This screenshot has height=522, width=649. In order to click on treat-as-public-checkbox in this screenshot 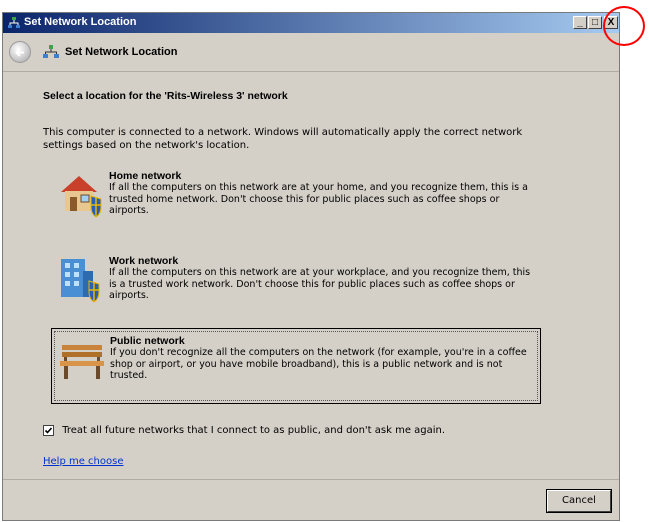, I will do `click(48, 430)`.